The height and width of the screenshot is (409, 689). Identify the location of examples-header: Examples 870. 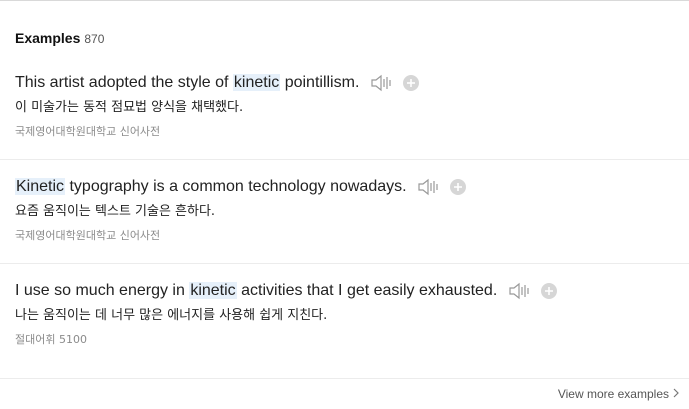
(59, 40).